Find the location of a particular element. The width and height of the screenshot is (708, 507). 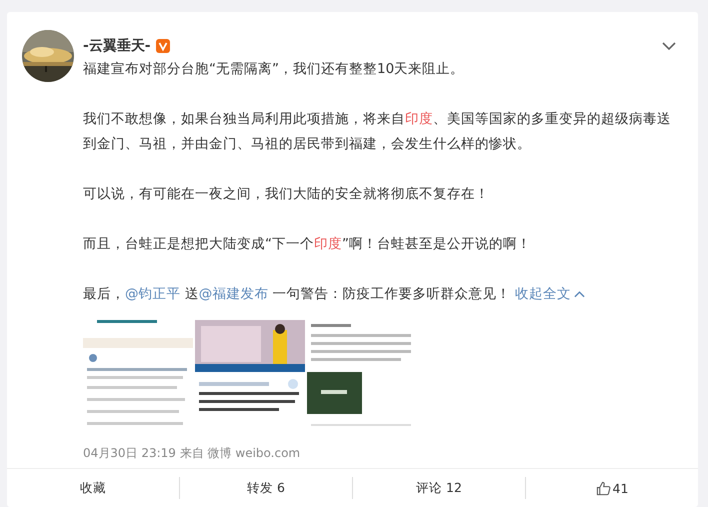

post-paragraph: 福建宣布对部分台胞“无需隔离”，我们还有整整10天来阻止。 is located at coordinates (274, 69).